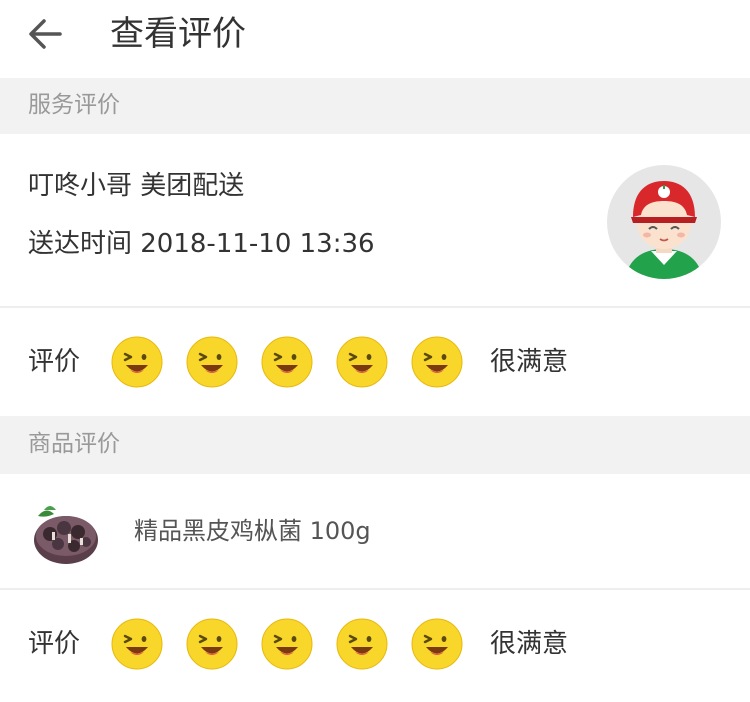 The image size is (750, 702). Describe the element at coordinates (252, 531) in the screenshot. I see `product-name: 精品黑皮鸡枞菌 100g` at that location.